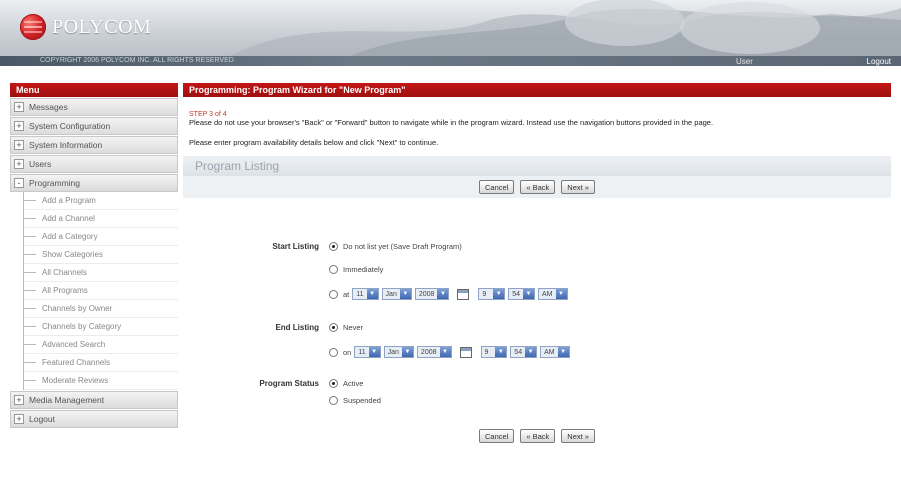  I want to click on end-option-on: on 11 ▼ Jan ▼ 2008 ▼ 9 ▼ 54 ▼ AM ▼, so click(449, 352).